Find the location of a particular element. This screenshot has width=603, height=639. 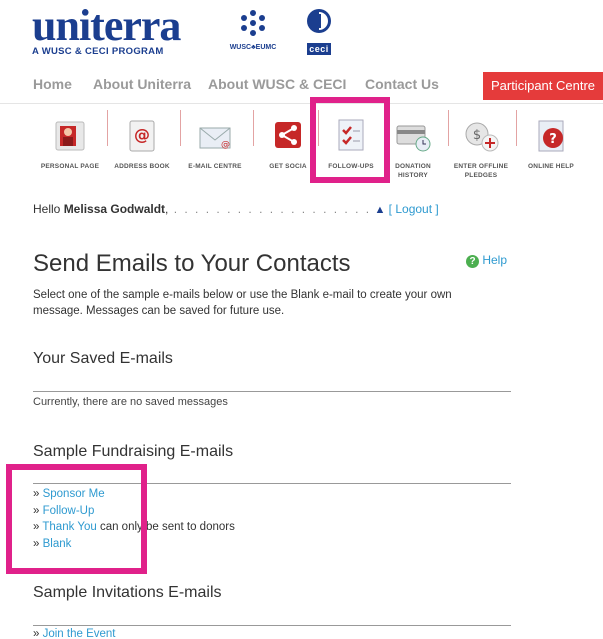

invitations-emails-heading: Sample Invitations E-mails is located at coordinates (127, 592).